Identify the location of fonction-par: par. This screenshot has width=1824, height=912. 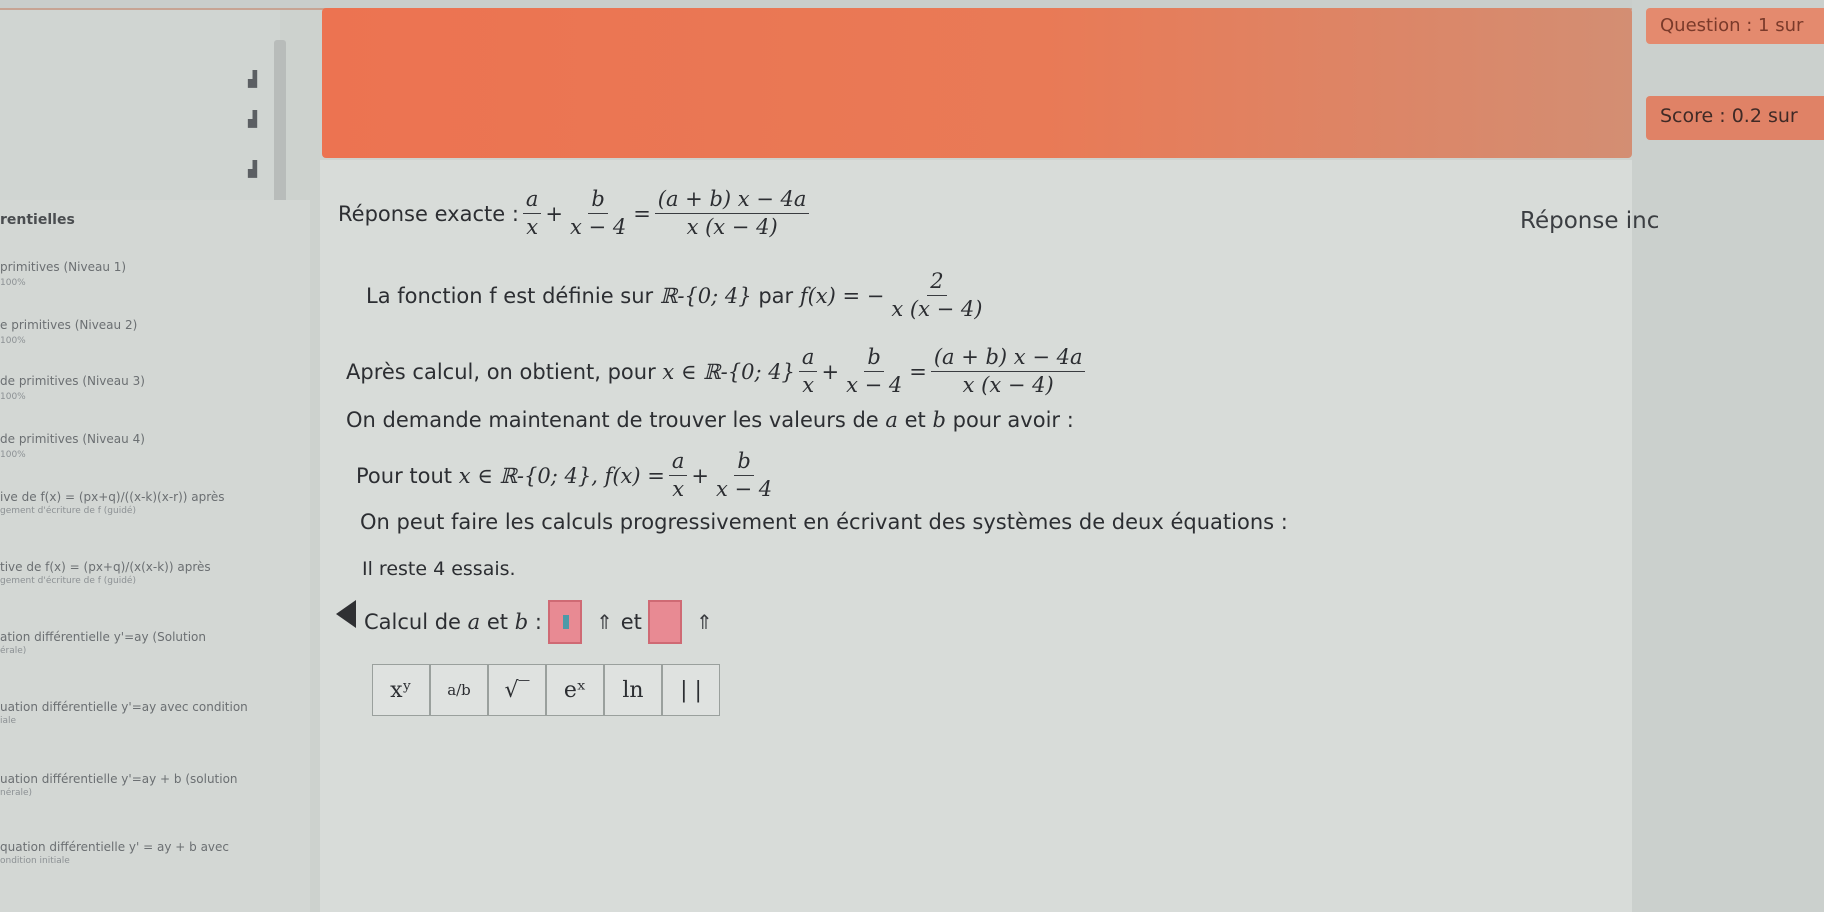
(776, 295).